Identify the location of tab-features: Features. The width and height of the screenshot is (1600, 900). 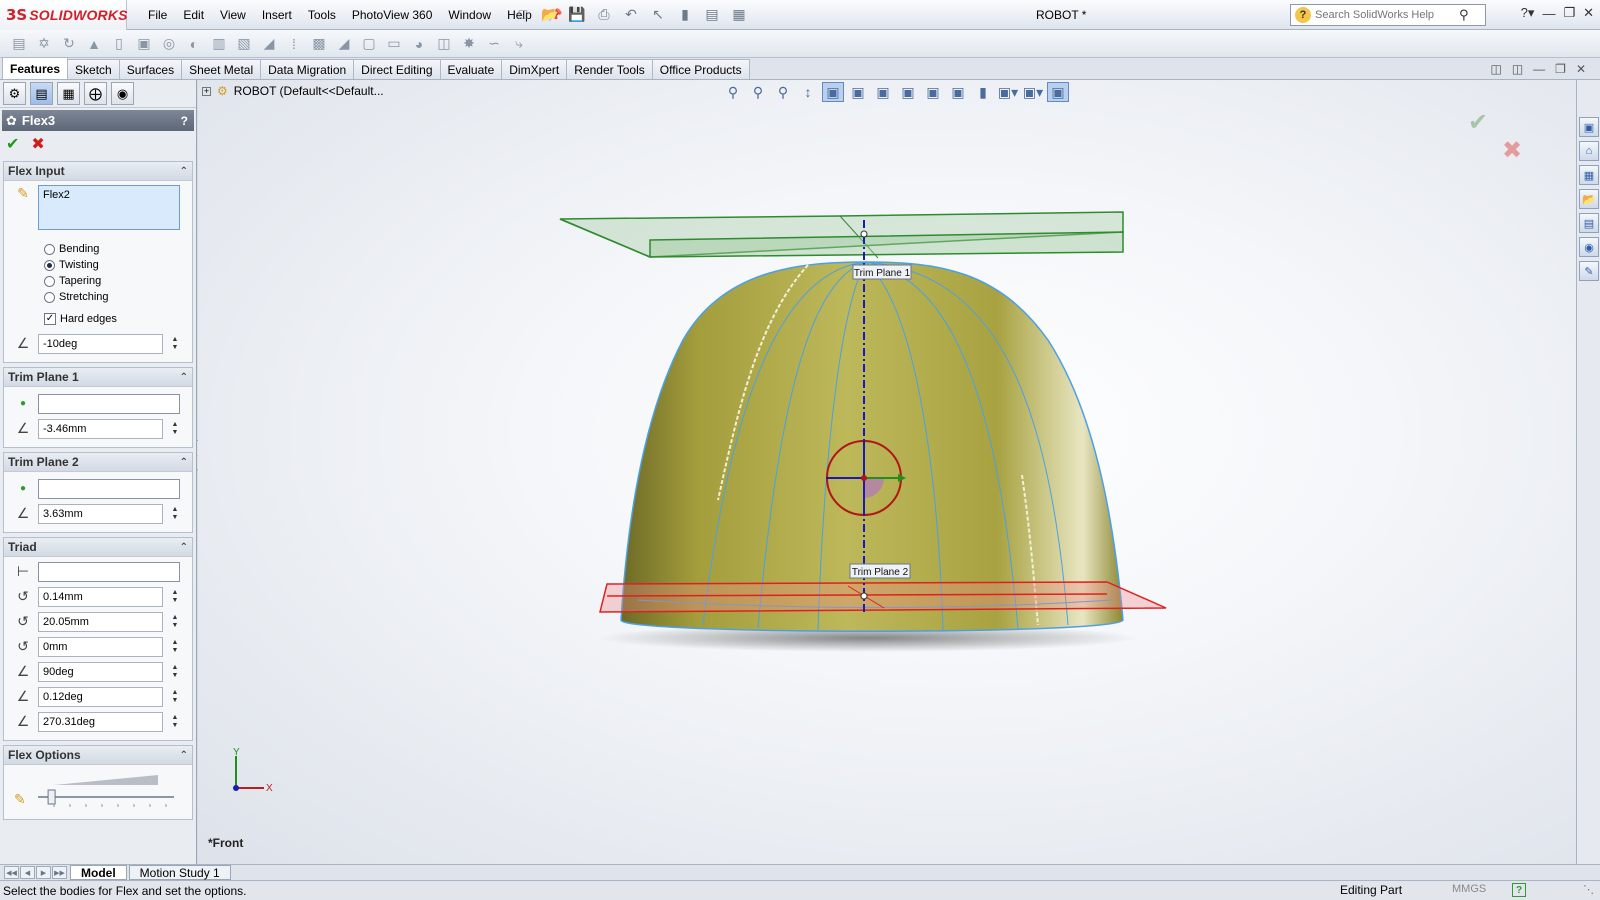
(35, 68).